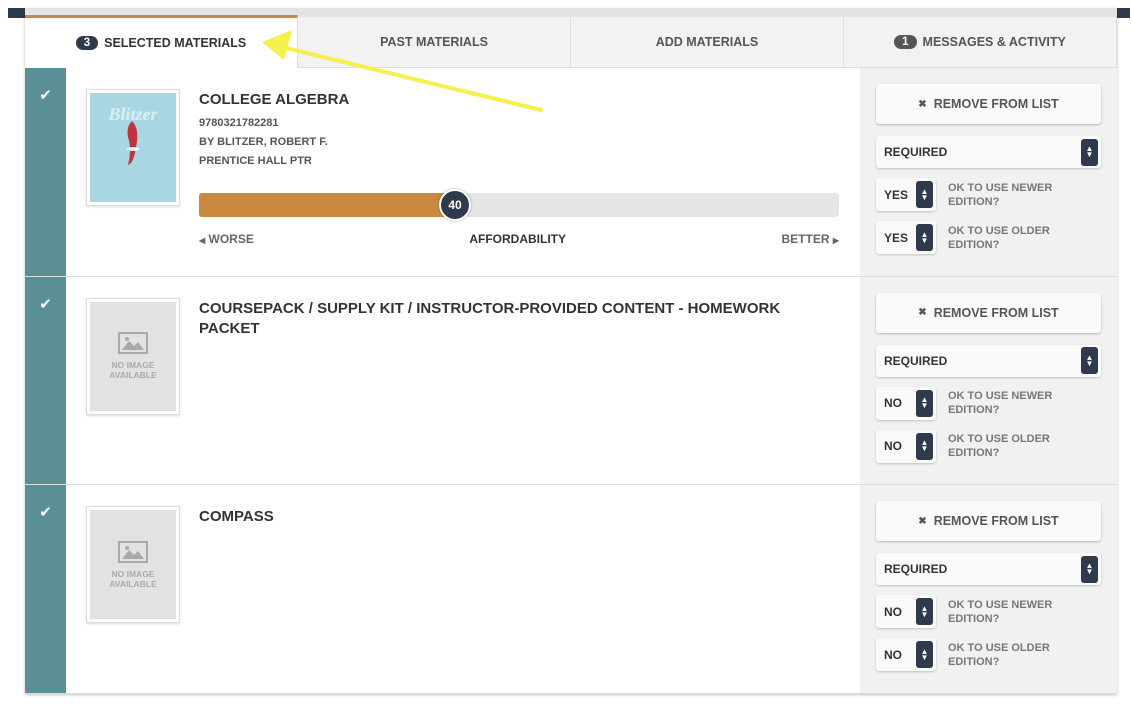  What do you see at coordinates (255, 161) in the screenshot?
I see `material-publisher: PRENTICE HALL PTR` at bounding box center [255, 161].